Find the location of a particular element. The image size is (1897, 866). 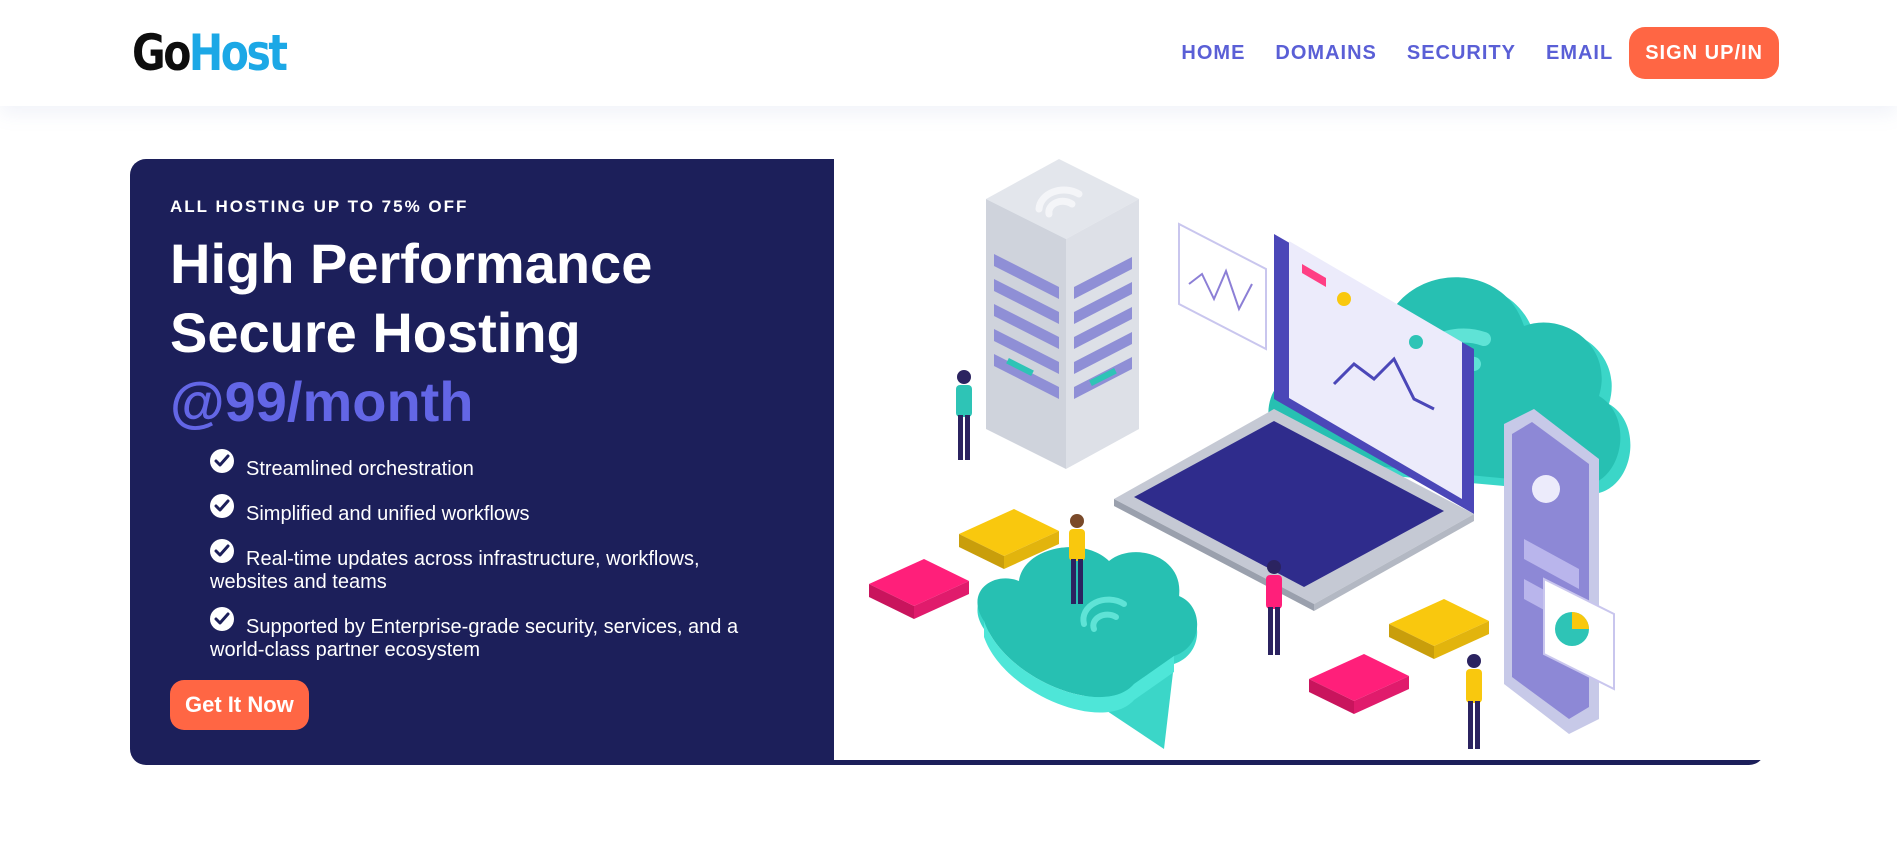

feature-text: Simplified and unified workflows is located at coordinates (388, 514).